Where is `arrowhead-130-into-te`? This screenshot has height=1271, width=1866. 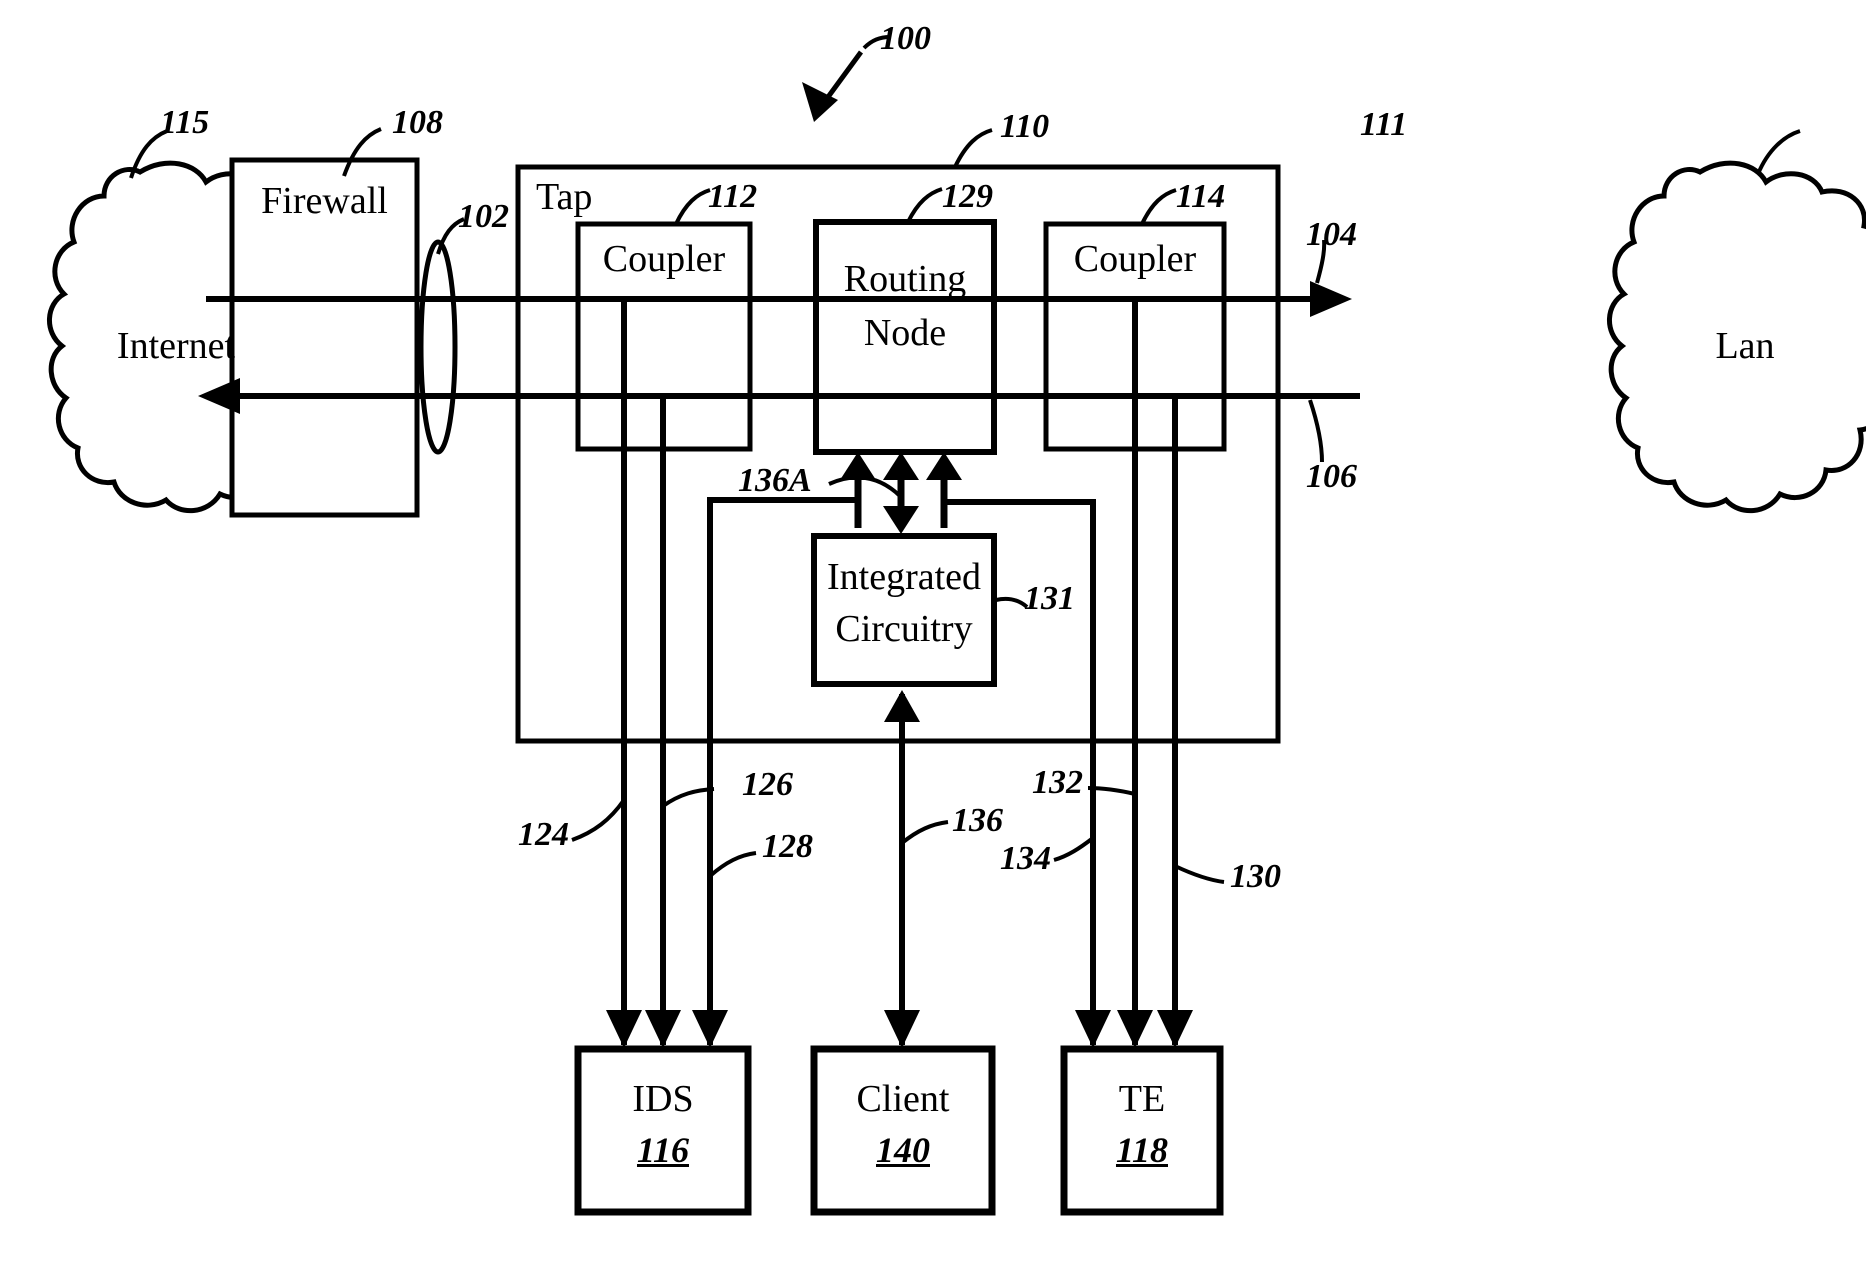
arrowhead-130-into-te is located at coordinates (1175, 1029).